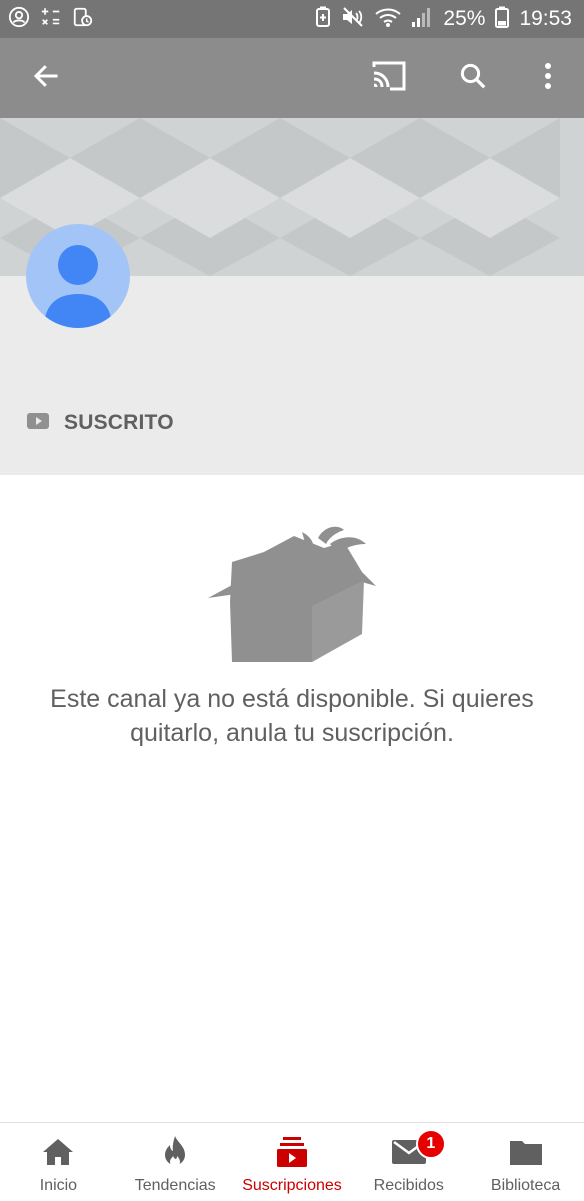  I want to click on nav-label-suscripciones: Suscripciones, so click(292, 1185).